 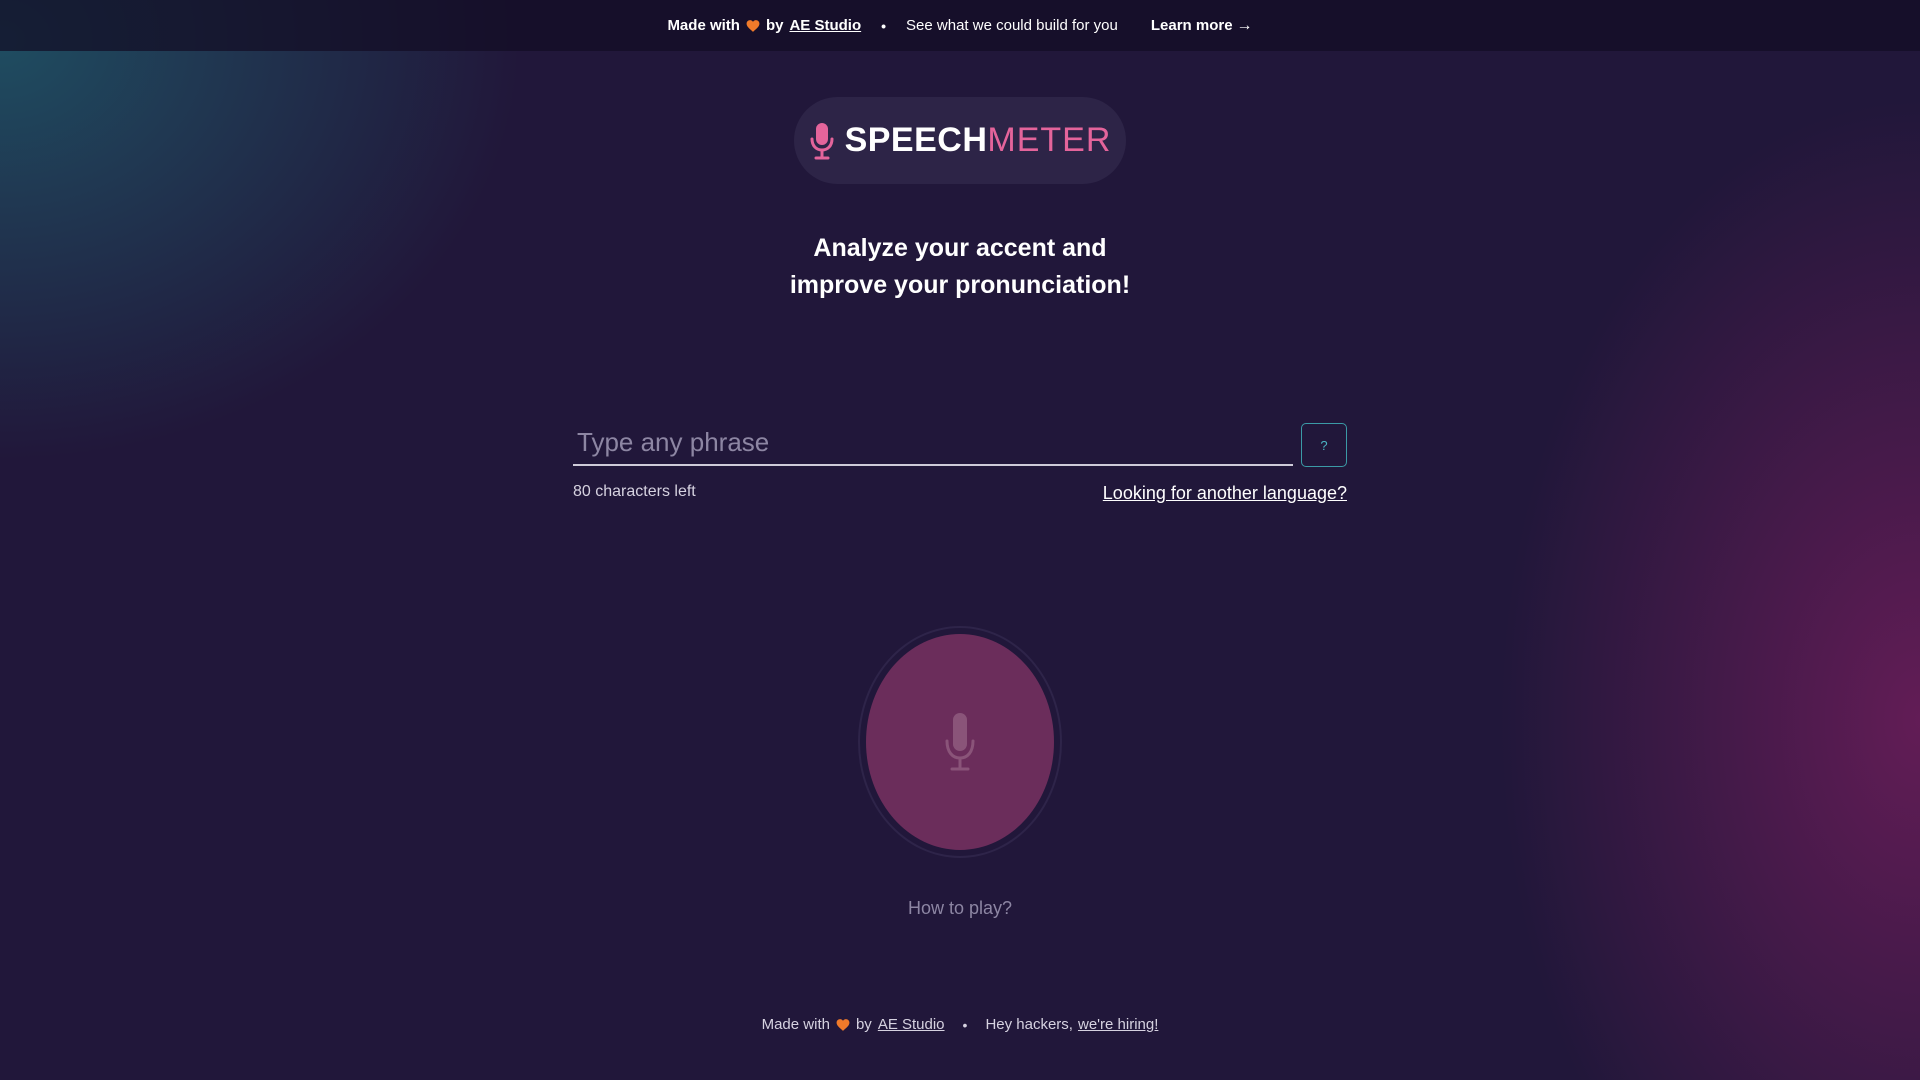 I want to click on banner-ae-studio-link: AE Studio, so click(x=825, y=25).